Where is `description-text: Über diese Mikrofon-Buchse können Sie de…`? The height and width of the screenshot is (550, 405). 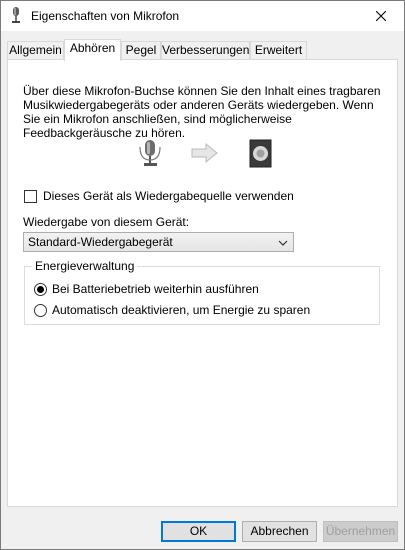
description-text: Über diese Mikrofon-Buchse können Sie de… is located at coordinates (203, 112).